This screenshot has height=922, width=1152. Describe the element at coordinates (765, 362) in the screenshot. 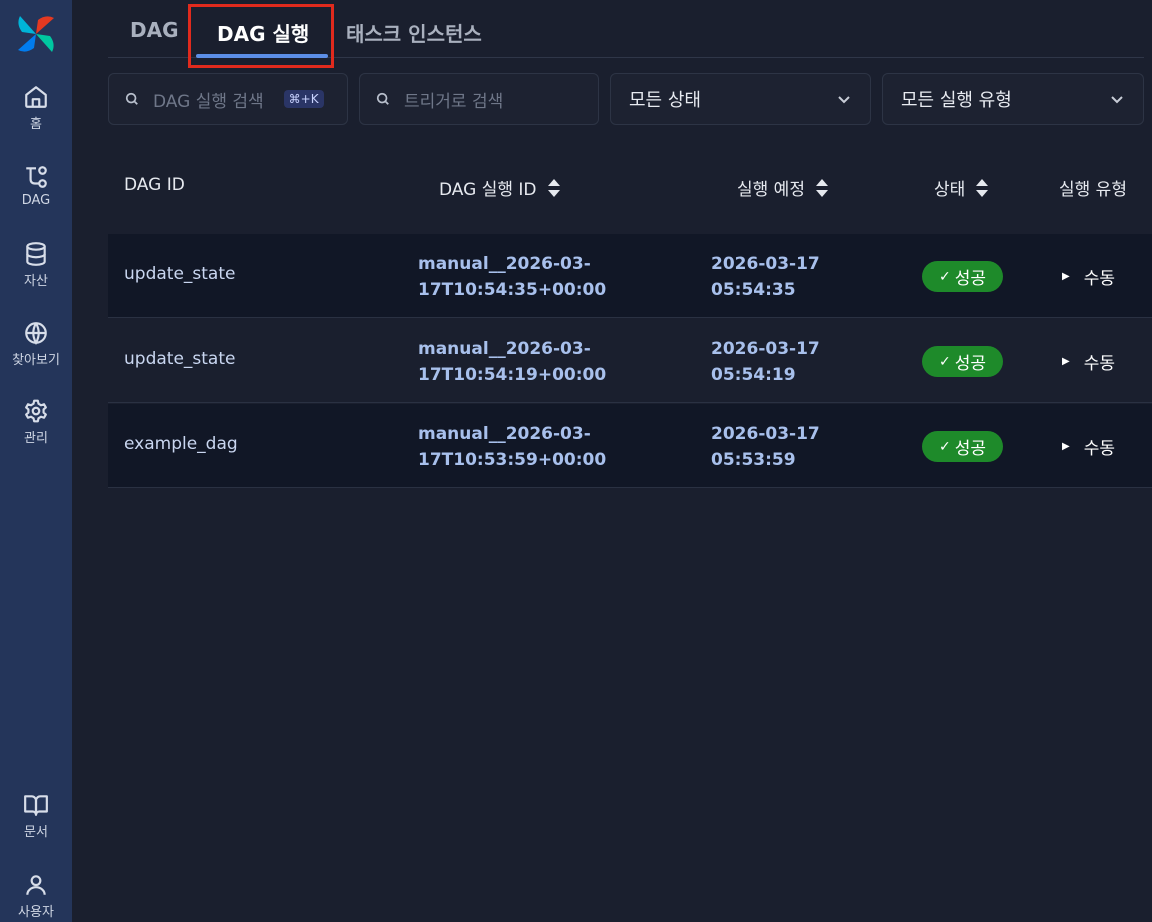

I see `scheduled-time: 2026-03-17 05:54:19` at that location.